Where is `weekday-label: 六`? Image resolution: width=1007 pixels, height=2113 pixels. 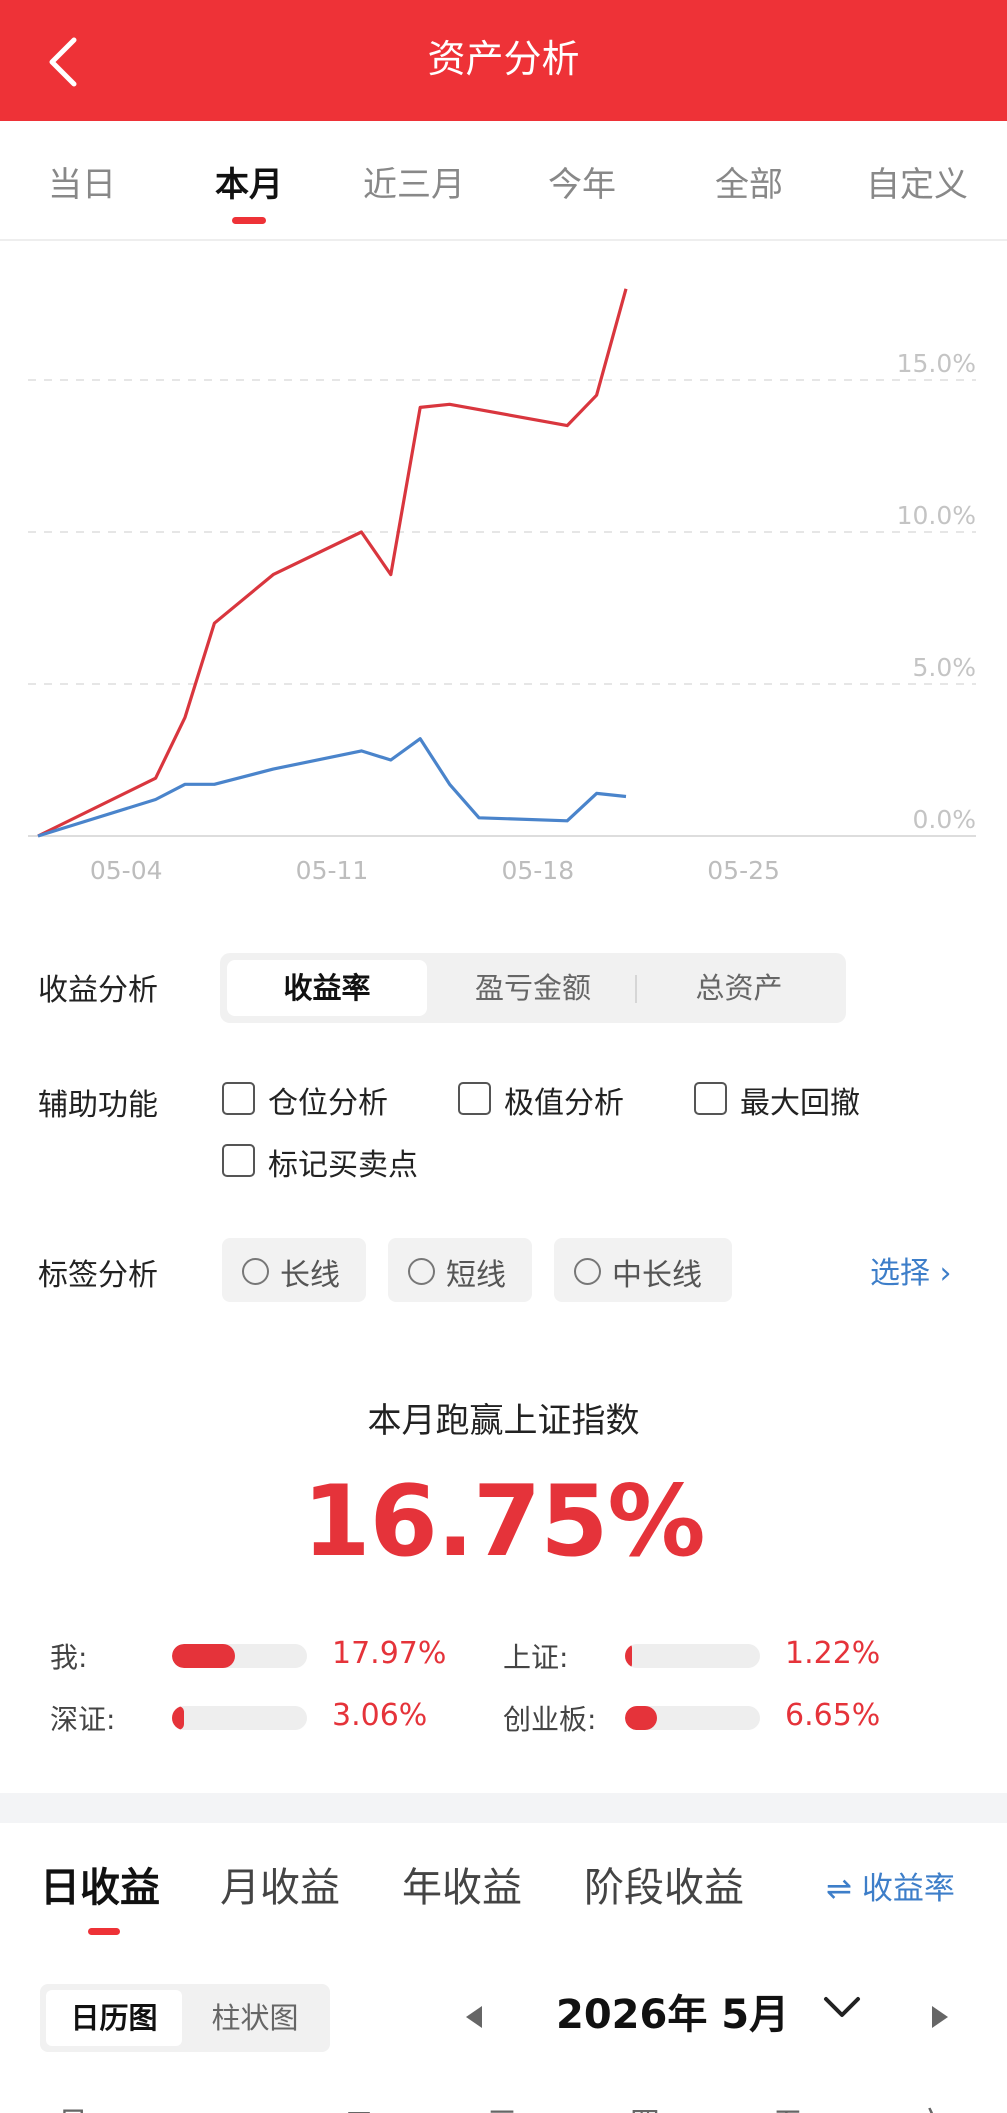
weekday-label: 六 is located at coordinates (931, 2105).